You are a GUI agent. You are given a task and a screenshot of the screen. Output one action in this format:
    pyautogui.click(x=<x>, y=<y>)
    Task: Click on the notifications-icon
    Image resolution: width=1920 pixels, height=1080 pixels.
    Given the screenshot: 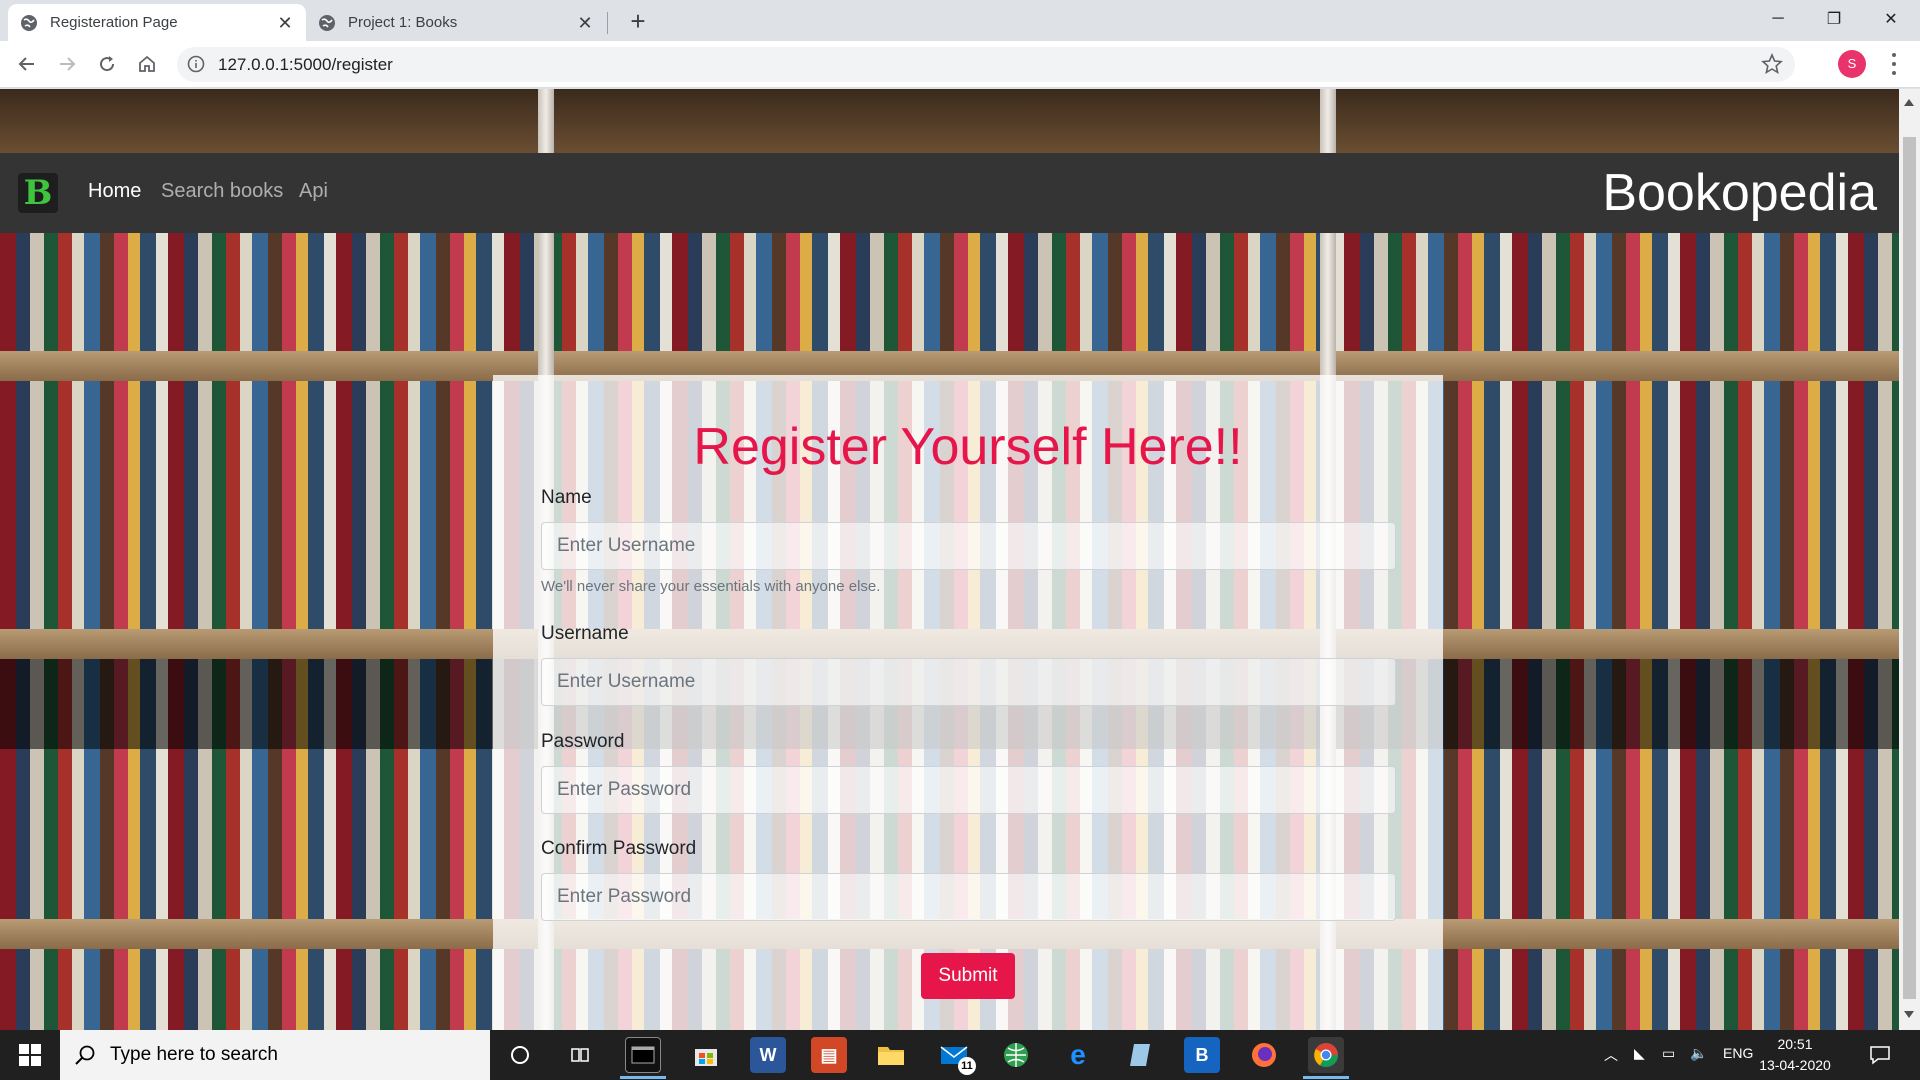 What is the action you would take?
    pyautogui.click(x=1880, y=1055)
    